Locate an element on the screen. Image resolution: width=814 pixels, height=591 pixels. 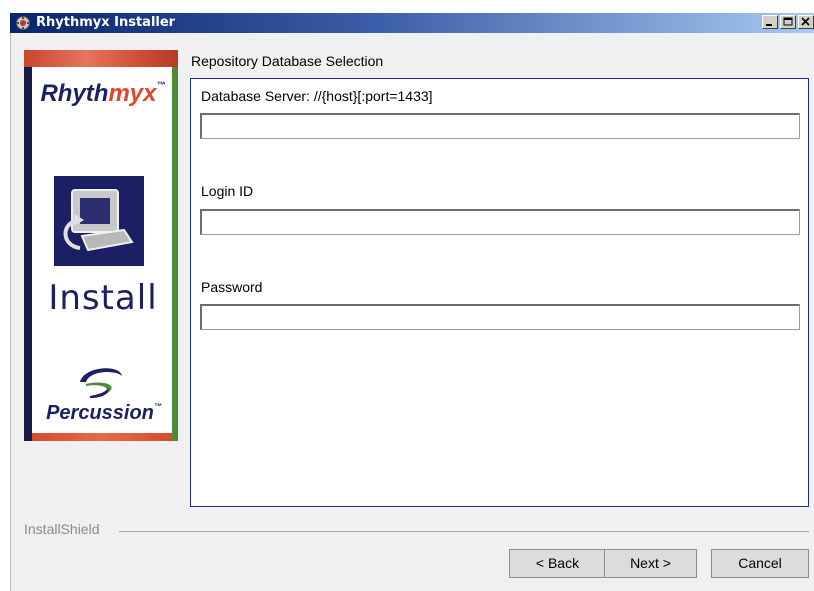
computer-install-icon is located at coordinates (99, 221).